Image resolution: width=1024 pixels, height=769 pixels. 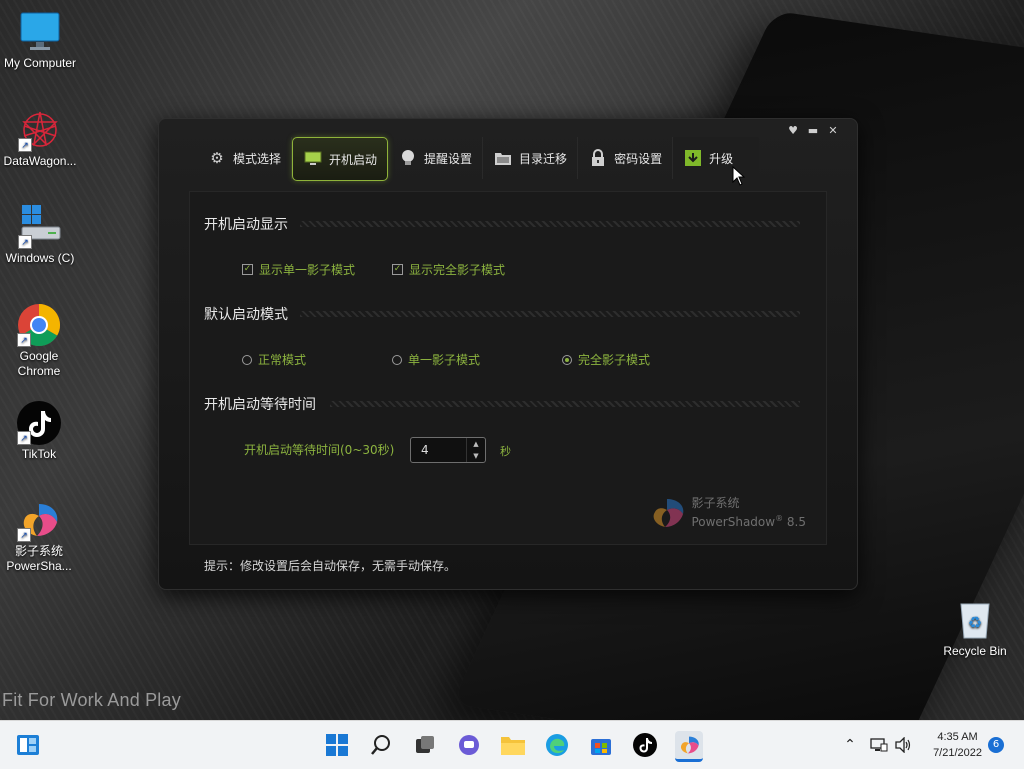 I want to click on wait-time-stepper: 4 ▲ ▼, so click(x=448, y=450).